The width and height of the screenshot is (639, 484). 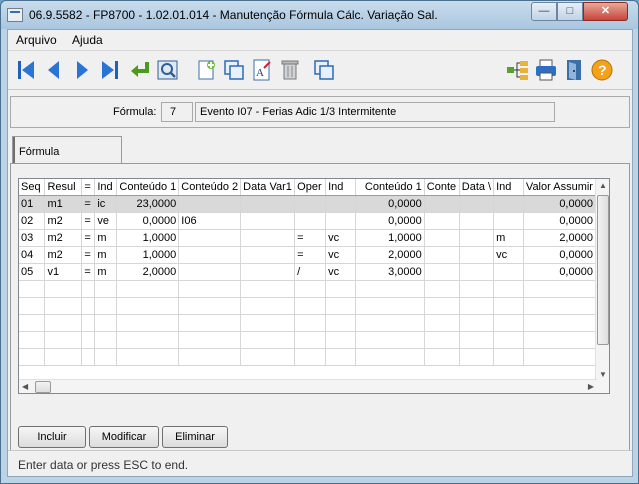 What do you see at coordinates (210, 221) in the screenshot?
I see `table-cell: I06` at bounding box center [210, 221].